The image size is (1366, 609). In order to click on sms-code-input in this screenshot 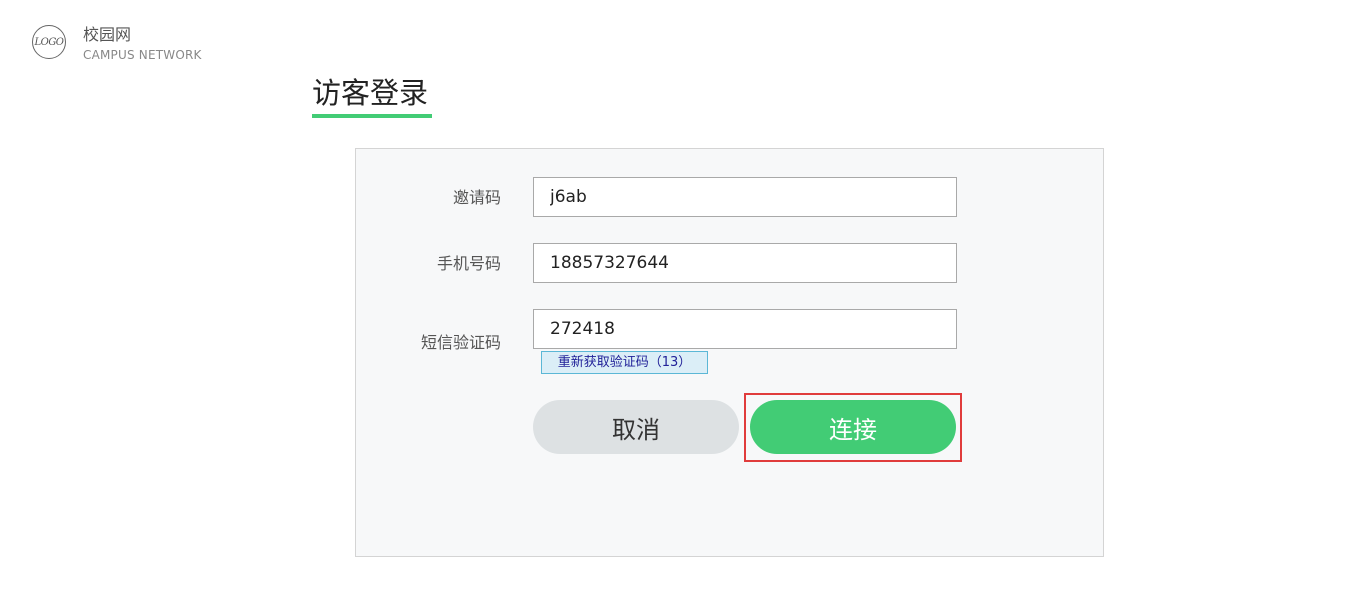, I will do `click(745, 329)`.